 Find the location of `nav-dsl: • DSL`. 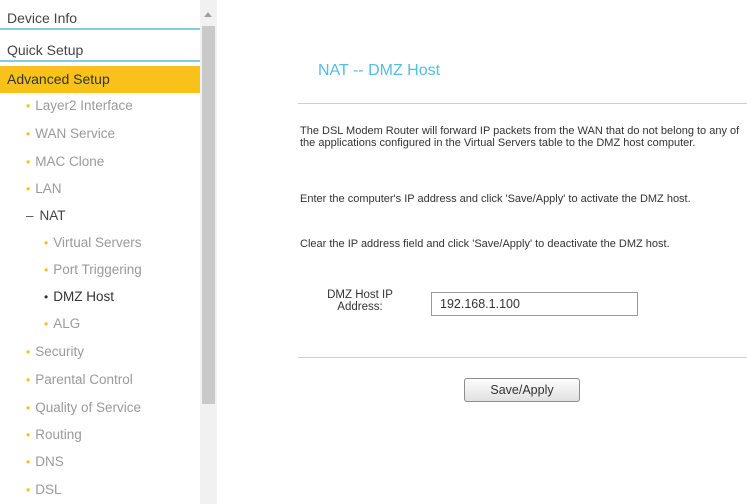

nav-dsl: • DSL is located at coordinates (43, 490).